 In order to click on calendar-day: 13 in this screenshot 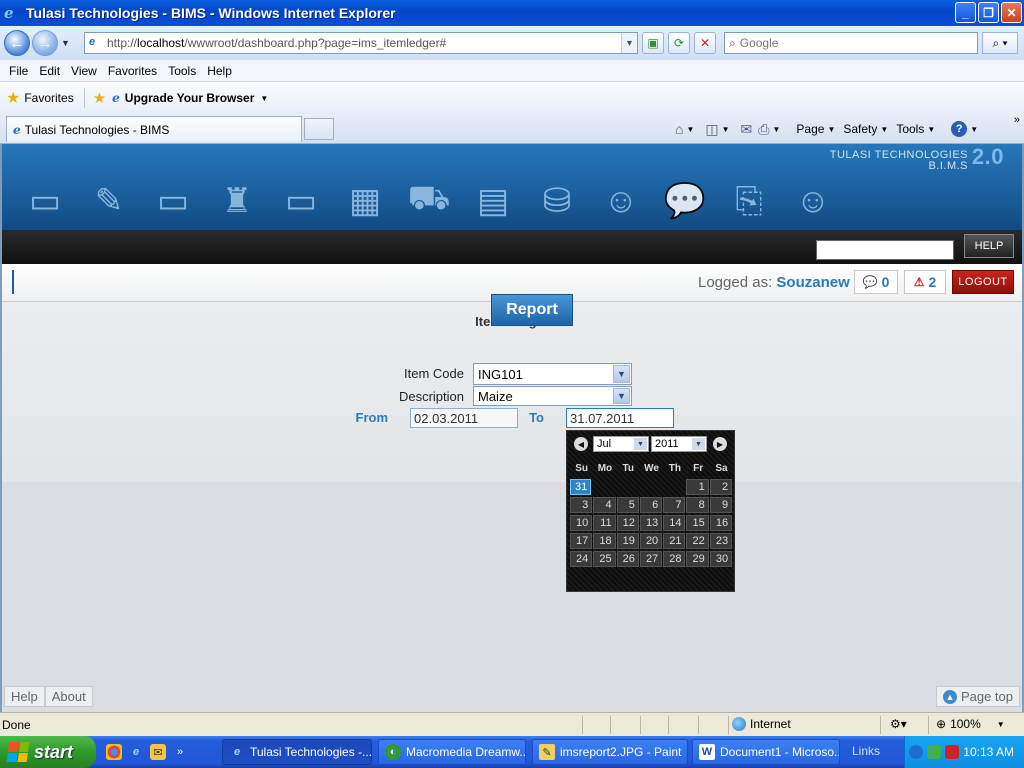, I will do `click(651, 523)`.